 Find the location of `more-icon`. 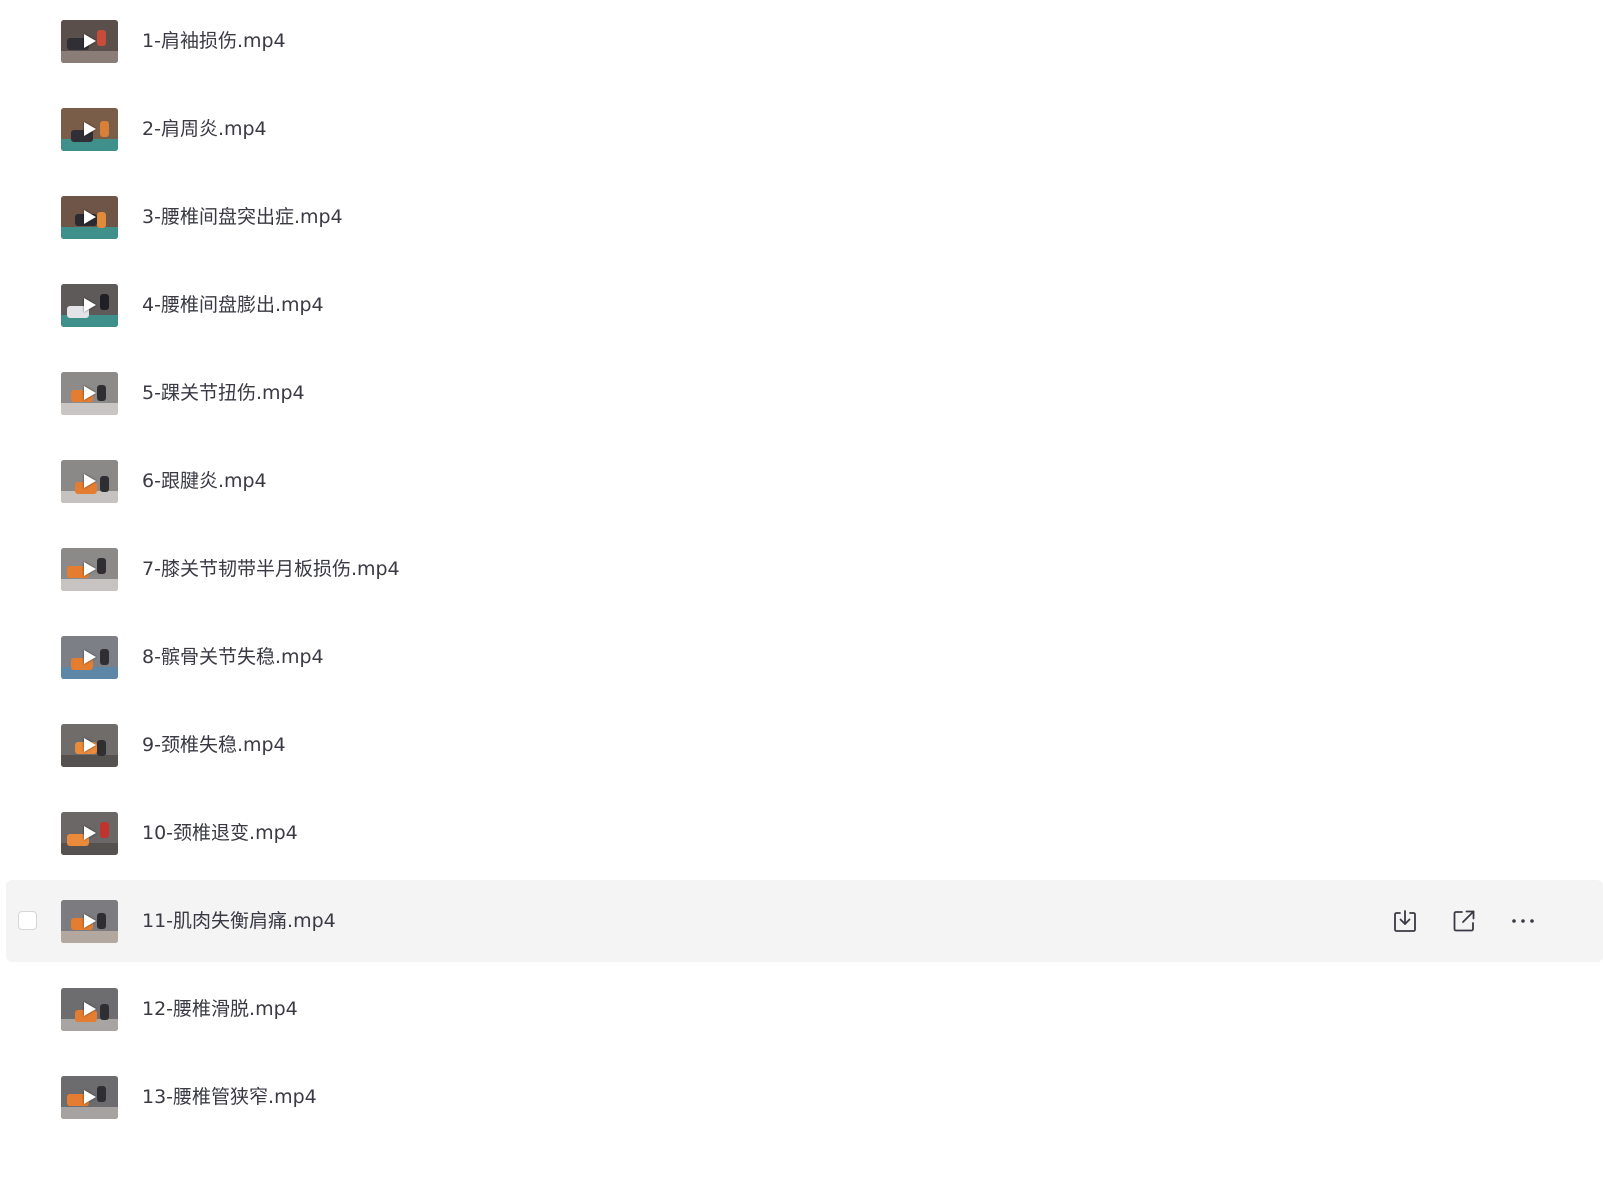

more-icon is located at coordinates (1523, 921).